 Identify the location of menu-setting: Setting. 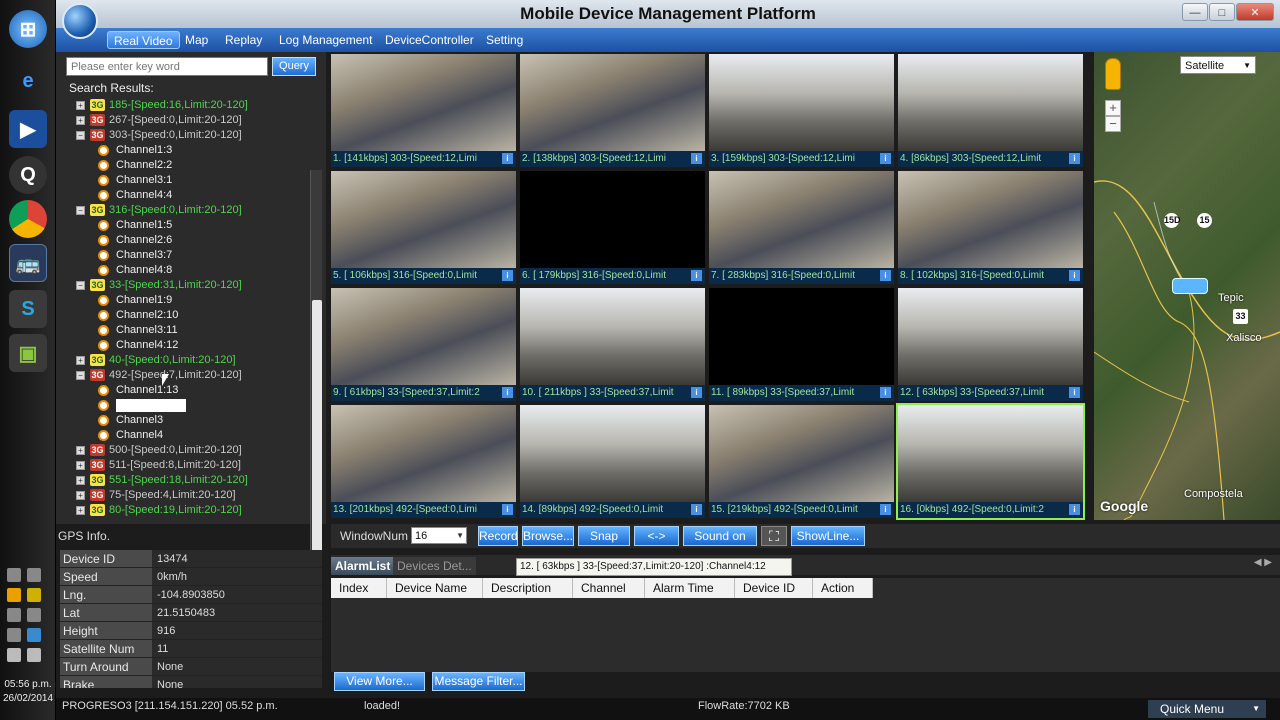
(504, 40).